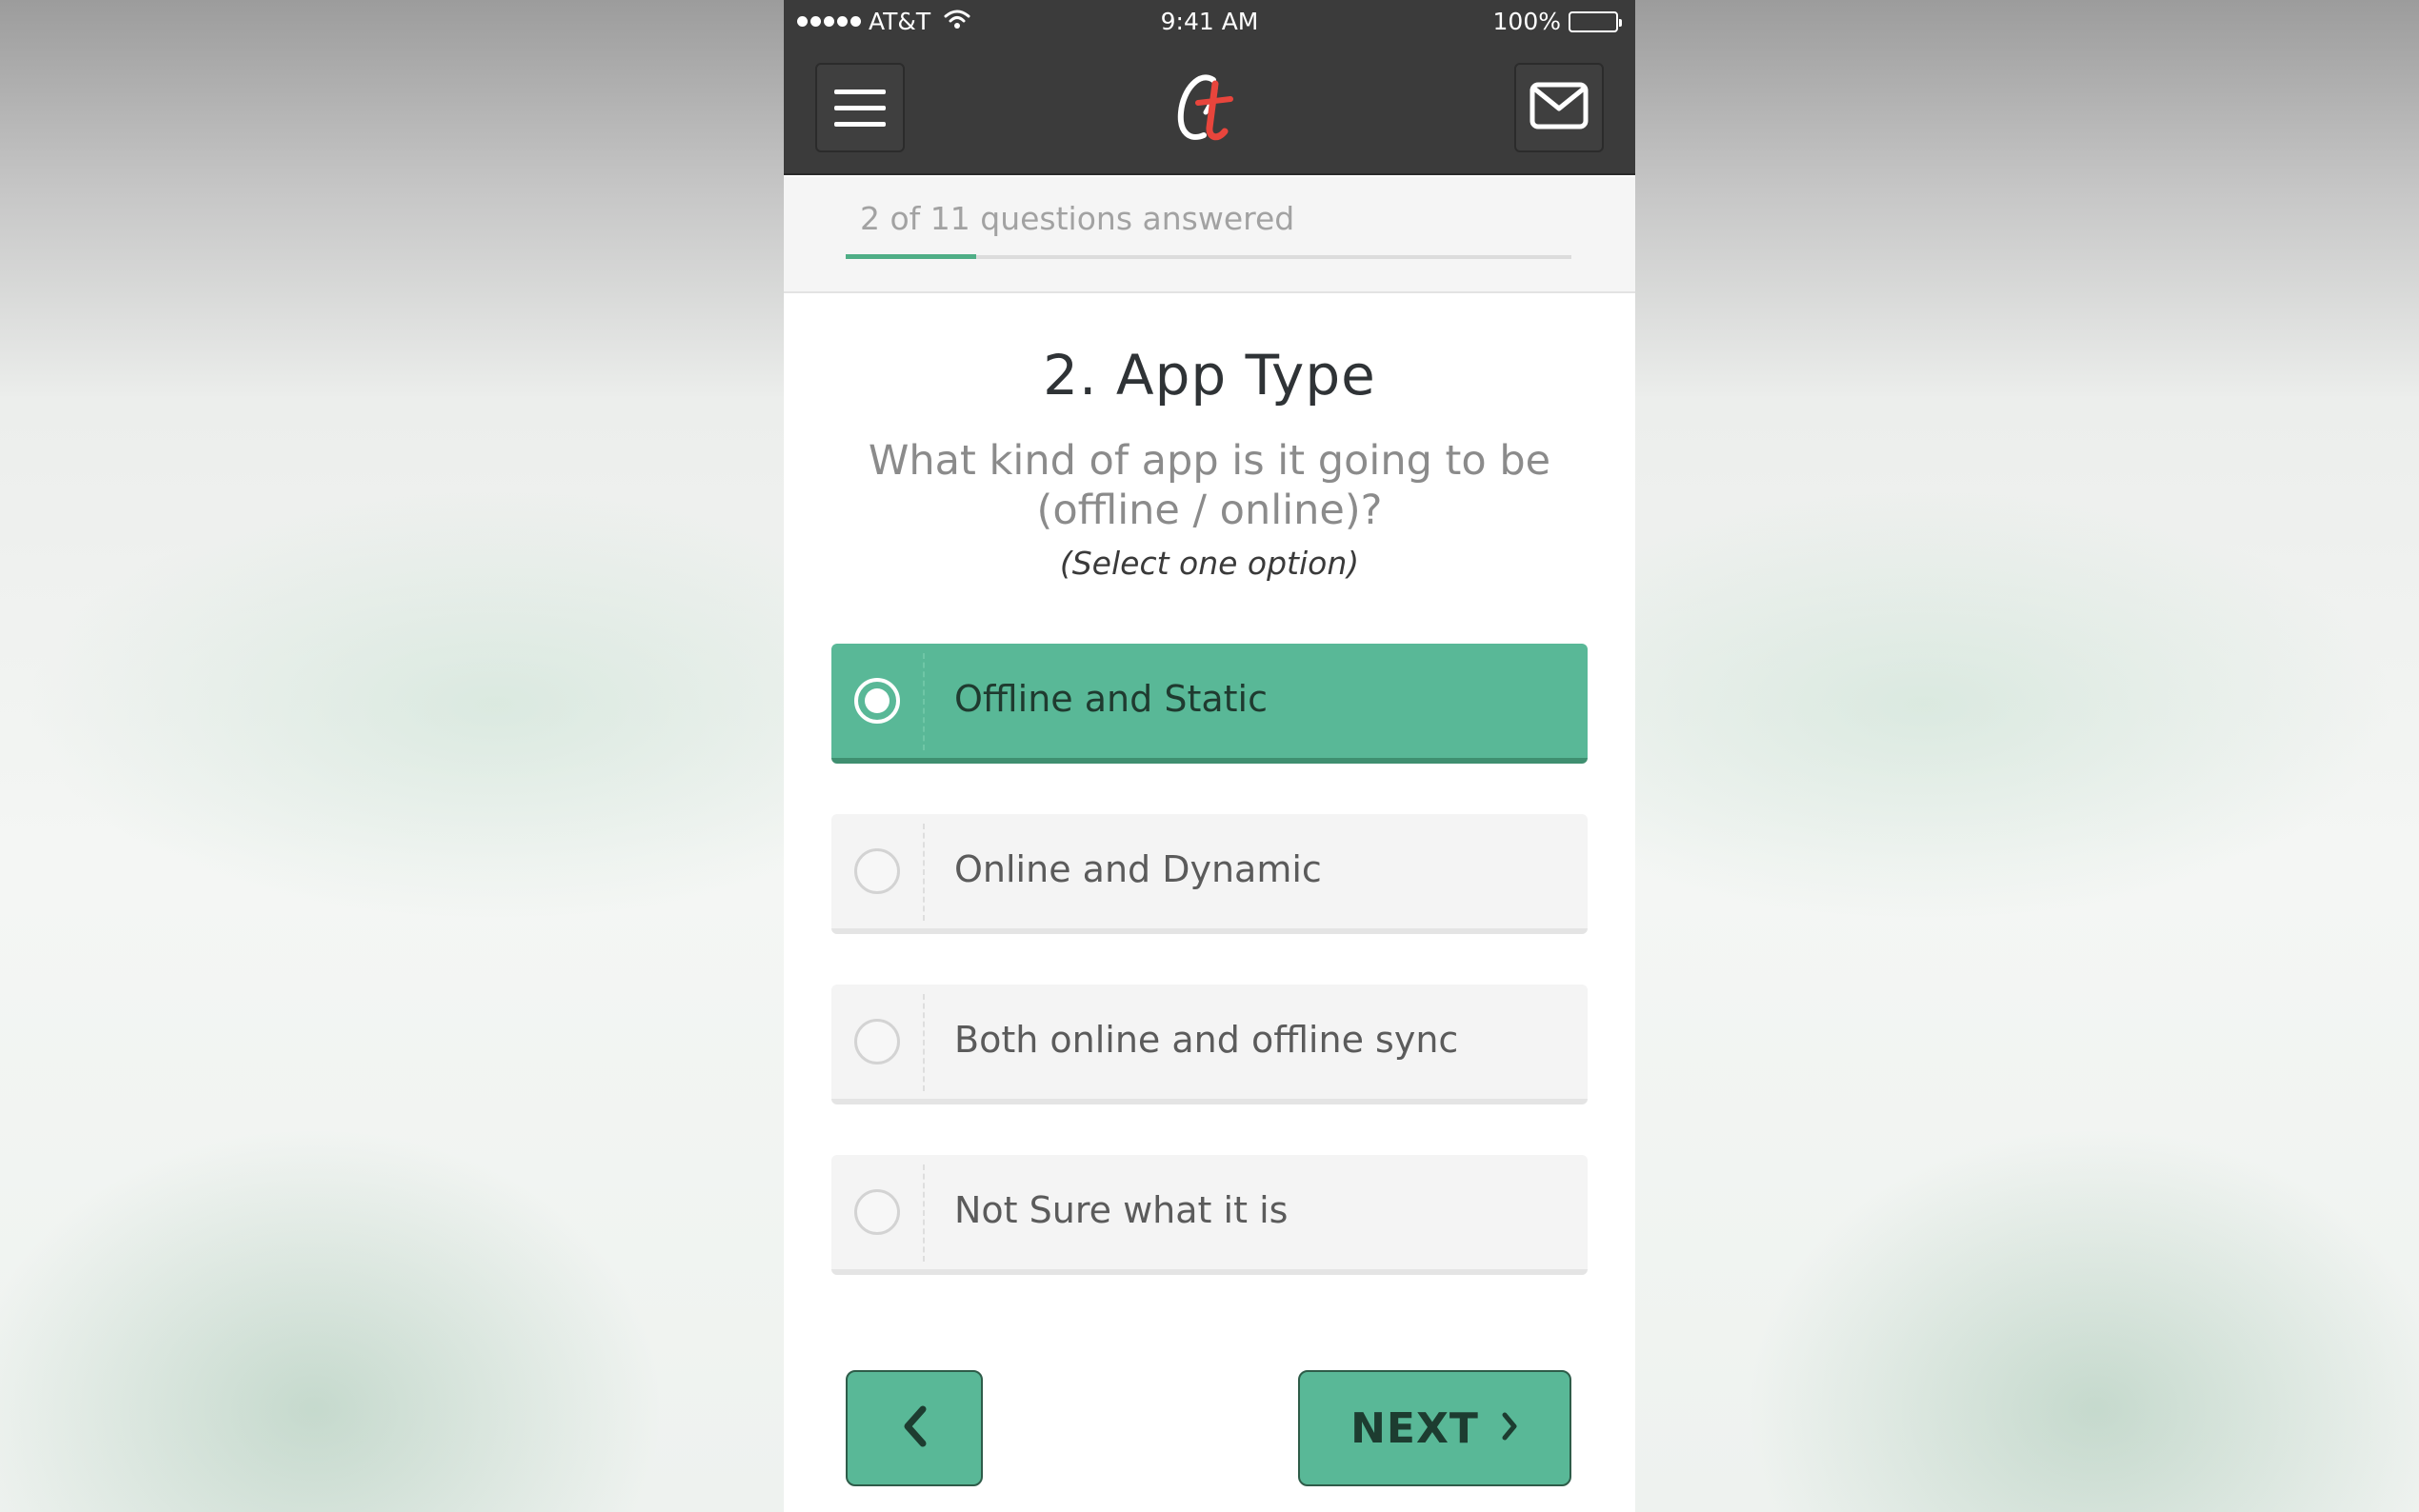 Image resolution: width=2419 pixels, height=1512 pixels. What do you see at coordinates (1595, 21) in the screenshot?
I see `battery-icon` at bounding box center [1595, 21].